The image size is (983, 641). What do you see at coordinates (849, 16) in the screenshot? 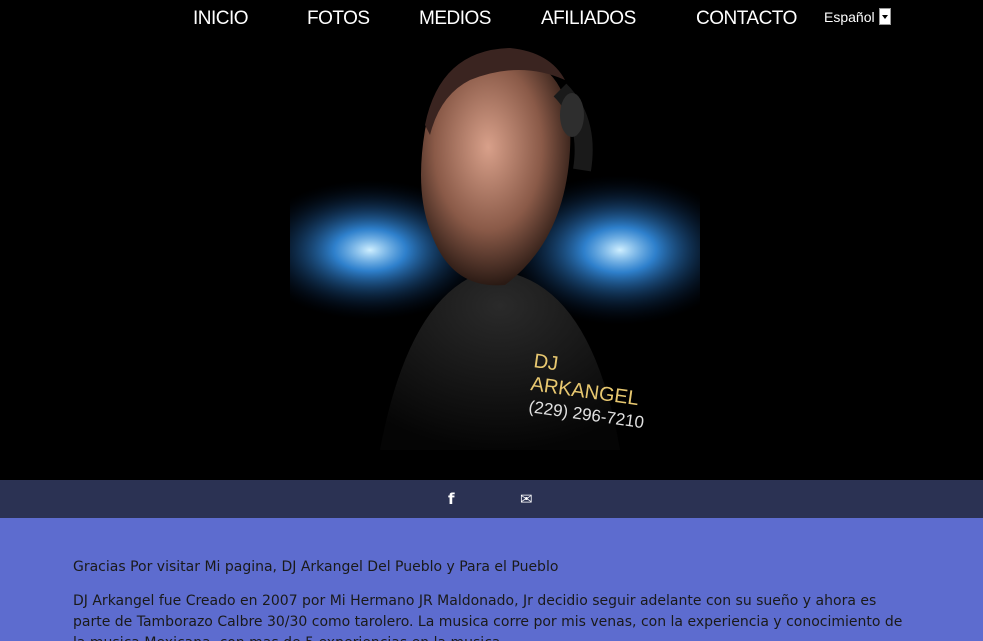
I see `language-label: Español` at bounding box center [849, 16].